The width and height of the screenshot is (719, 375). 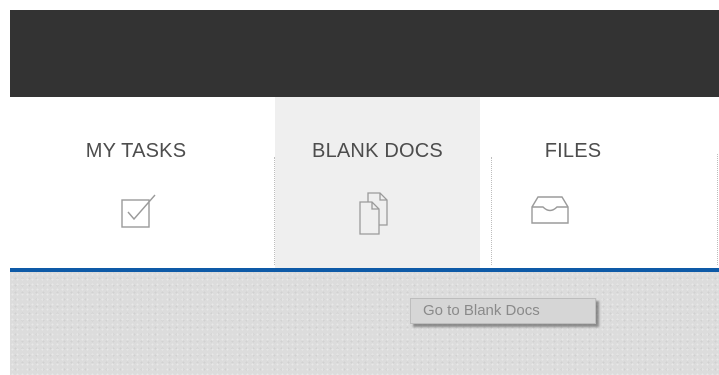 What do you see at coordinates (374, 216) in the screenshot?
I see `documents-icon` at bounding box center [374, 216].